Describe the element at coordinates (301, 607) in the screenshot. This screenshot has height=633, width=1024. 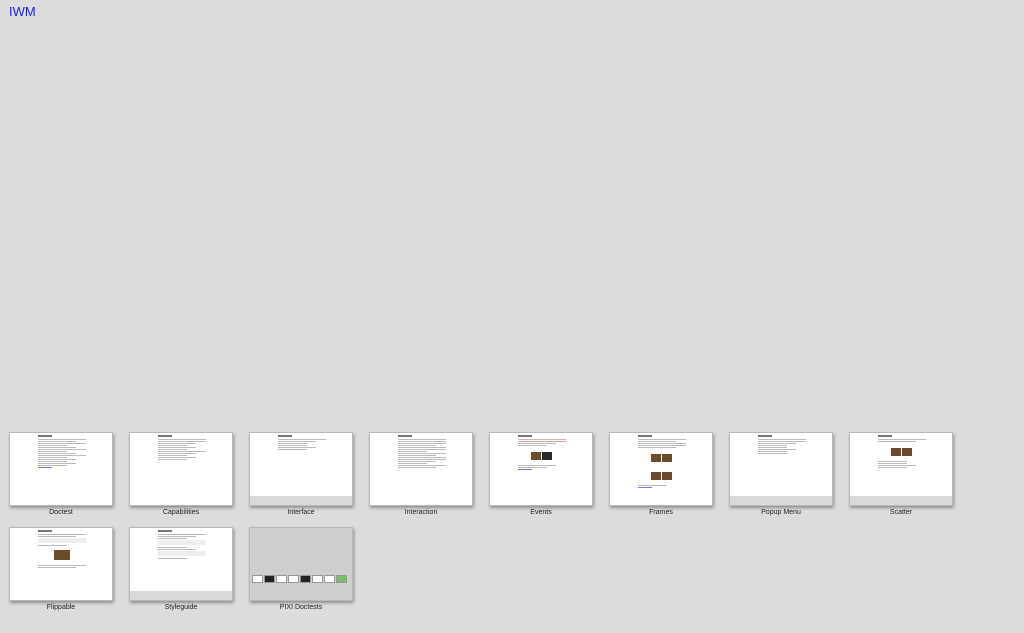
I see `tile-label: PIXI Doctests` at that location.